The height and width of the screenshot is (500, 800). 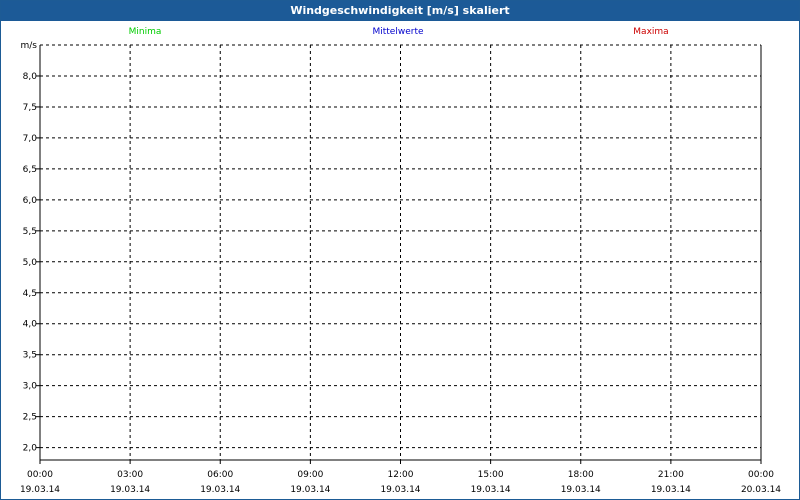 What do you see at coordinates (145, 32) in the screenshot?
I see `legend-minima: Minima` at bounding box center [145, 32].